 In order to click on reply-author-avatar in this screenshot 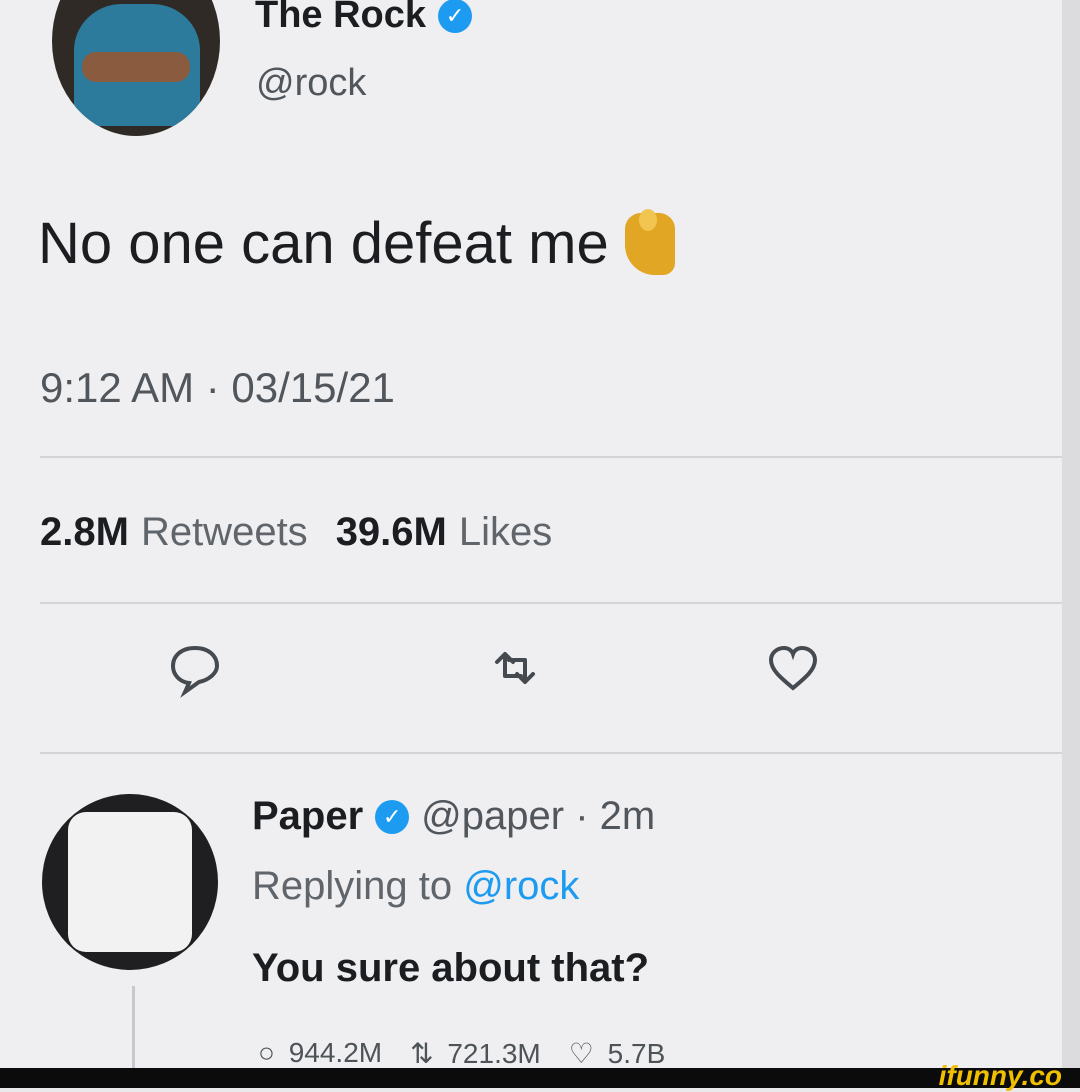, I will do `click(130, 882)`.